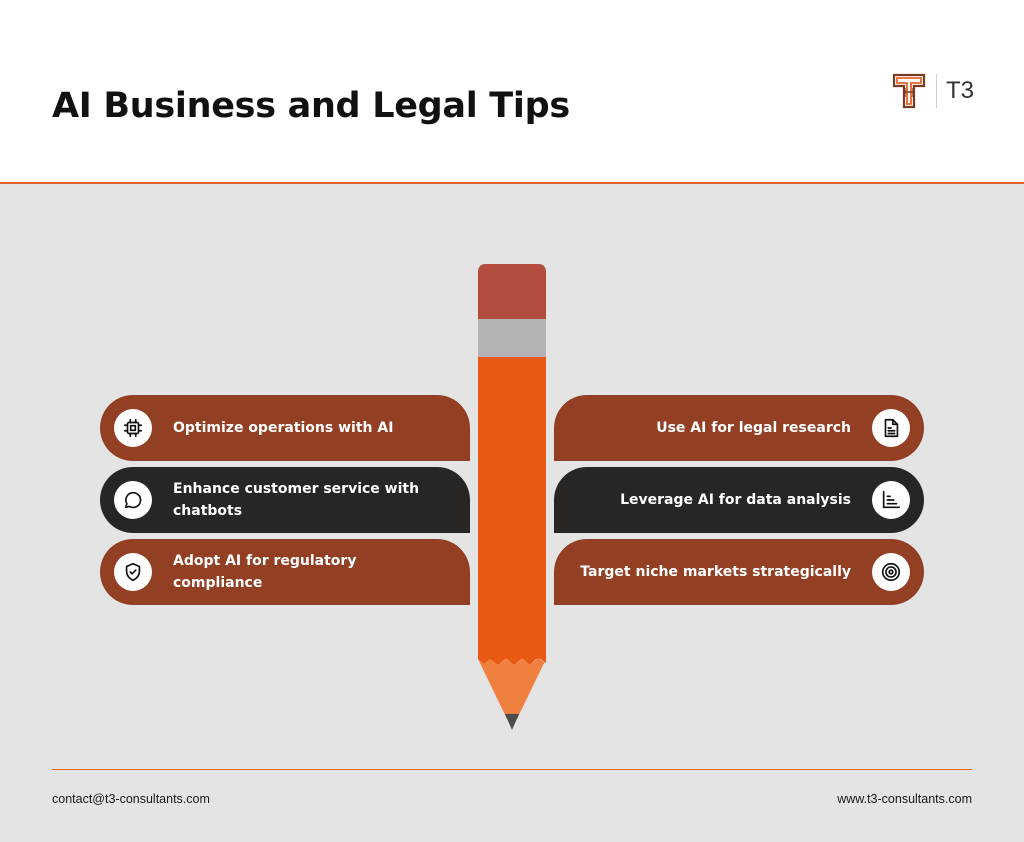 Image resolution: width=1024 pixels, height=842 pixels. I want to click on logo-text: T3, so click(960, 90).